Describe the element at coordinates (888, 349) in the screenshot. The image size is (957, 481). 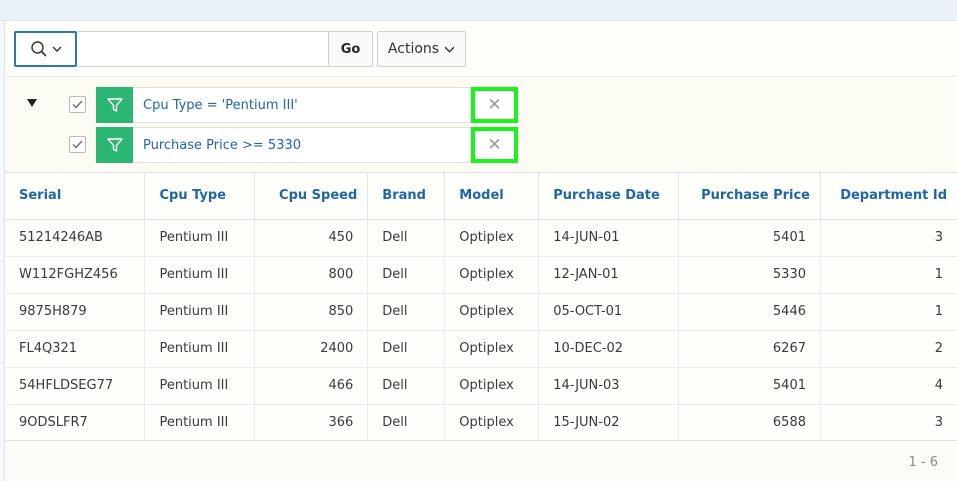
I see `cell-department-id: 2` at that location.